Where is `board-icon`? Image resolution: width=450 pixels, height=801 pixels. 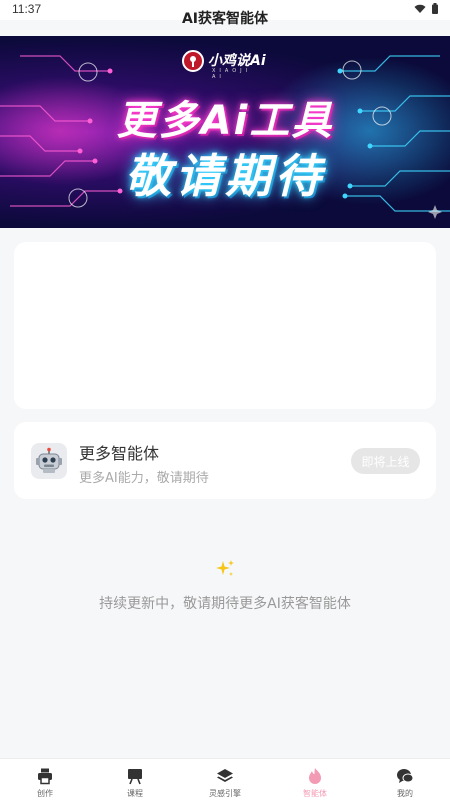 board-icon is located at coordinates (135, 777).